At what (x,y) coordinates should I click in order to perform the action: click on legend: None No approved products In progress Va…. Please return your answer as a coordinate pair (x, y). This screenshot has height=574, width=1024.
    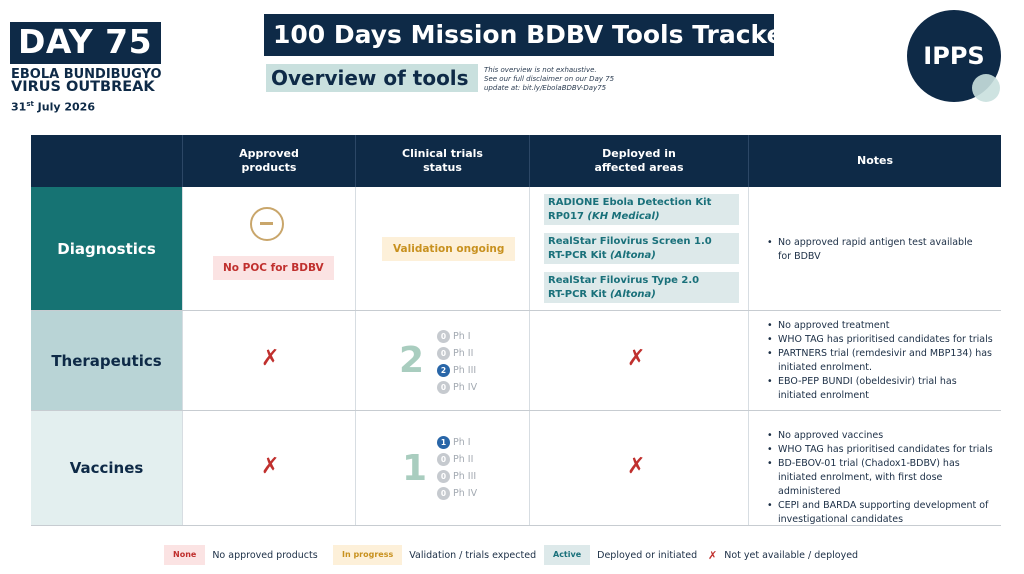
    Looking at the image, I should click on (512, 555).